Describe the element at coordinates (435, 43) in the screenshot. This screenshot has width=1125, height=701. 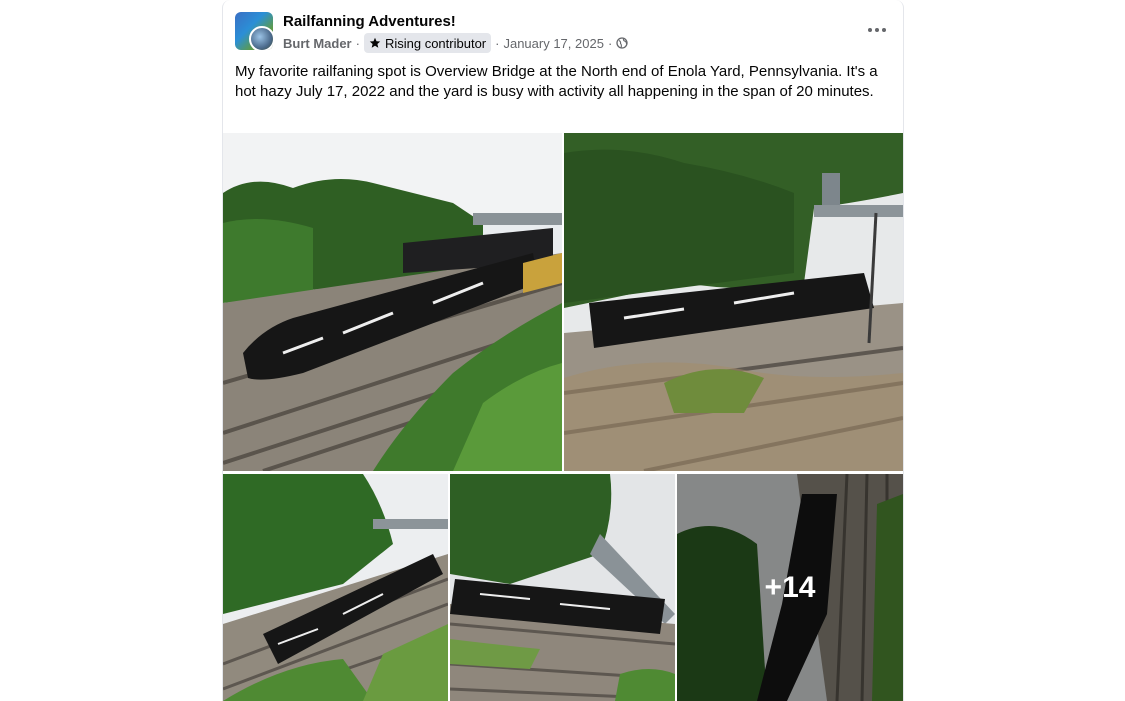
I see `badge-label: Rising contributor` at that location.